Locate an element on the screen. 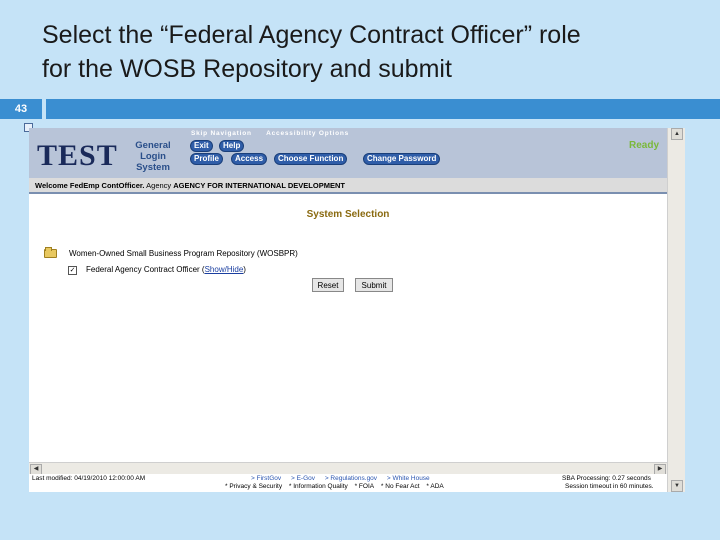 The image size is (720, 540). status-ready: Ready is located at coordinates (643, 145).